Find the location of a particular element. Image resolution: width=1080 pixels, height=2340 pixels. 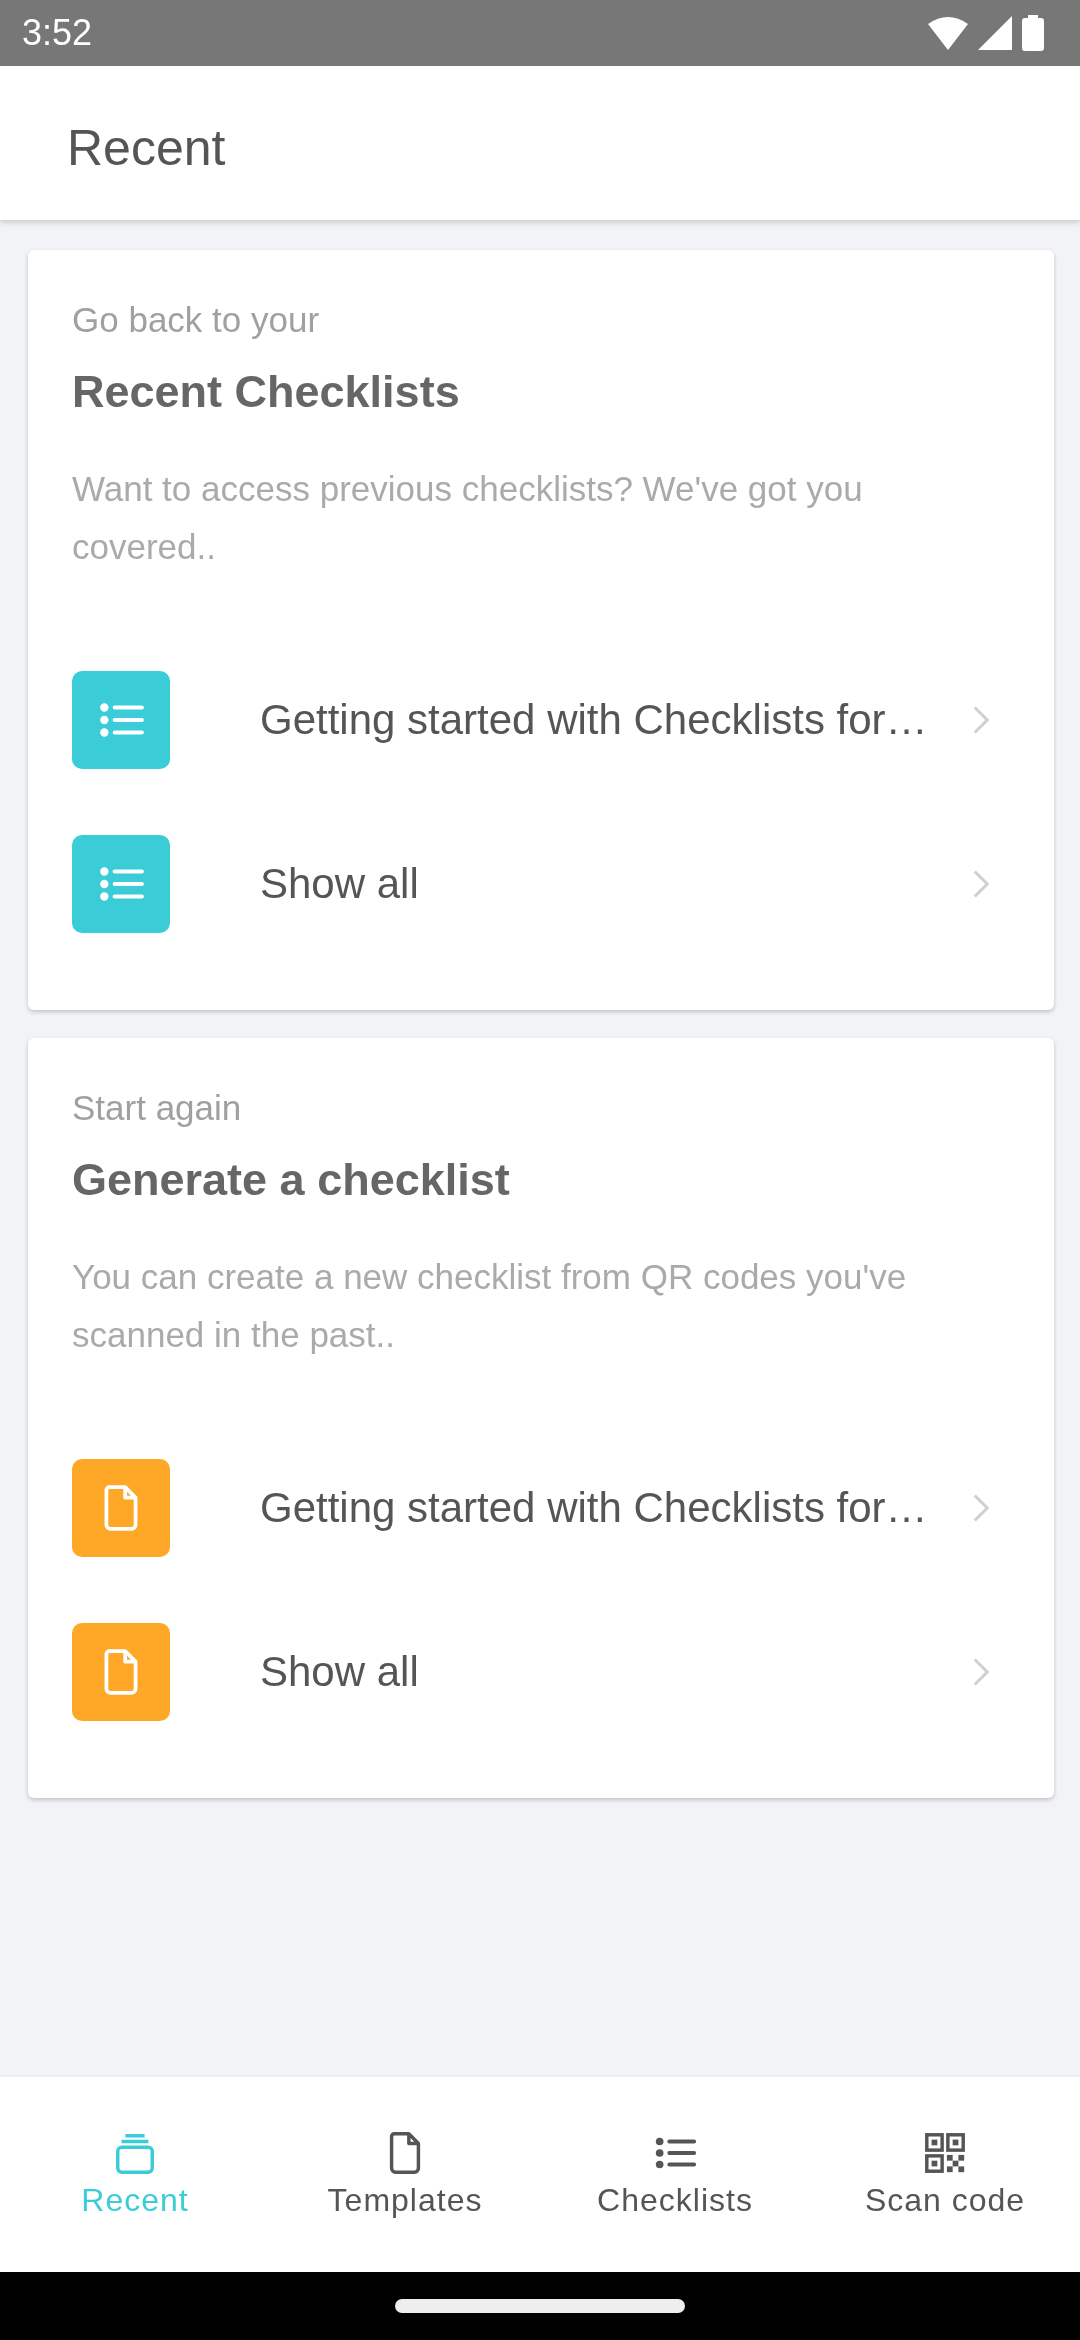

battery-icon is located at coordinates (1033, 33).